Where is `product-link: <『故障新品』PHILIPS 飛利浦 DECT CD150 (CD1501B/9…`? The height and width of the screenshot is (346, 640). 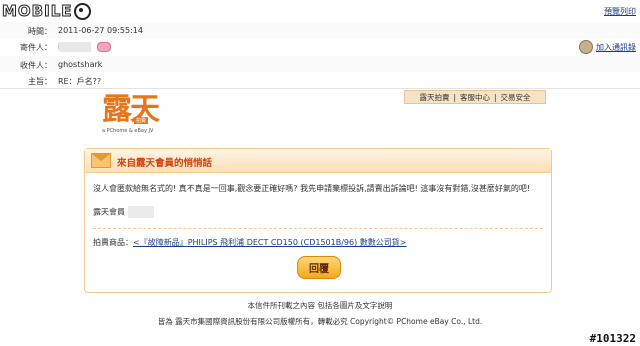
product-link: <『故障新品』PHILIPS 飛利浦 DECT CD150 (CD1501B/9… is located at coordinates (269, 242).